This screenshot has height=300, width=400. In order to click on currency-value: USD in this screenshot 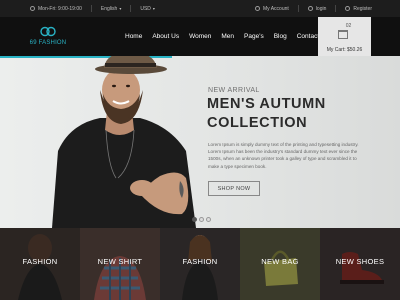, I will do `click(145, 8)`.